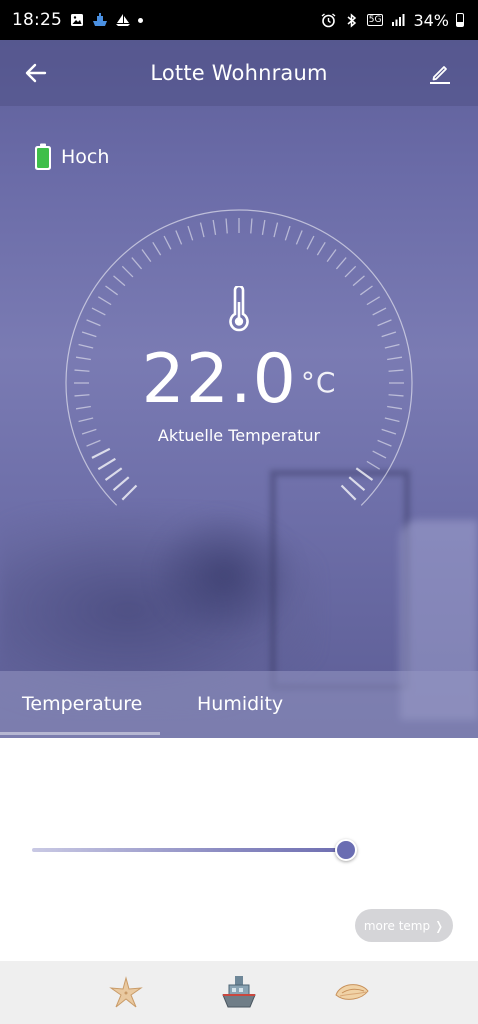 The image size is (478, 1024). Describe the element at coordinates (77, 20) in the screenshot. I see `gallery-notification-icon` at that location.